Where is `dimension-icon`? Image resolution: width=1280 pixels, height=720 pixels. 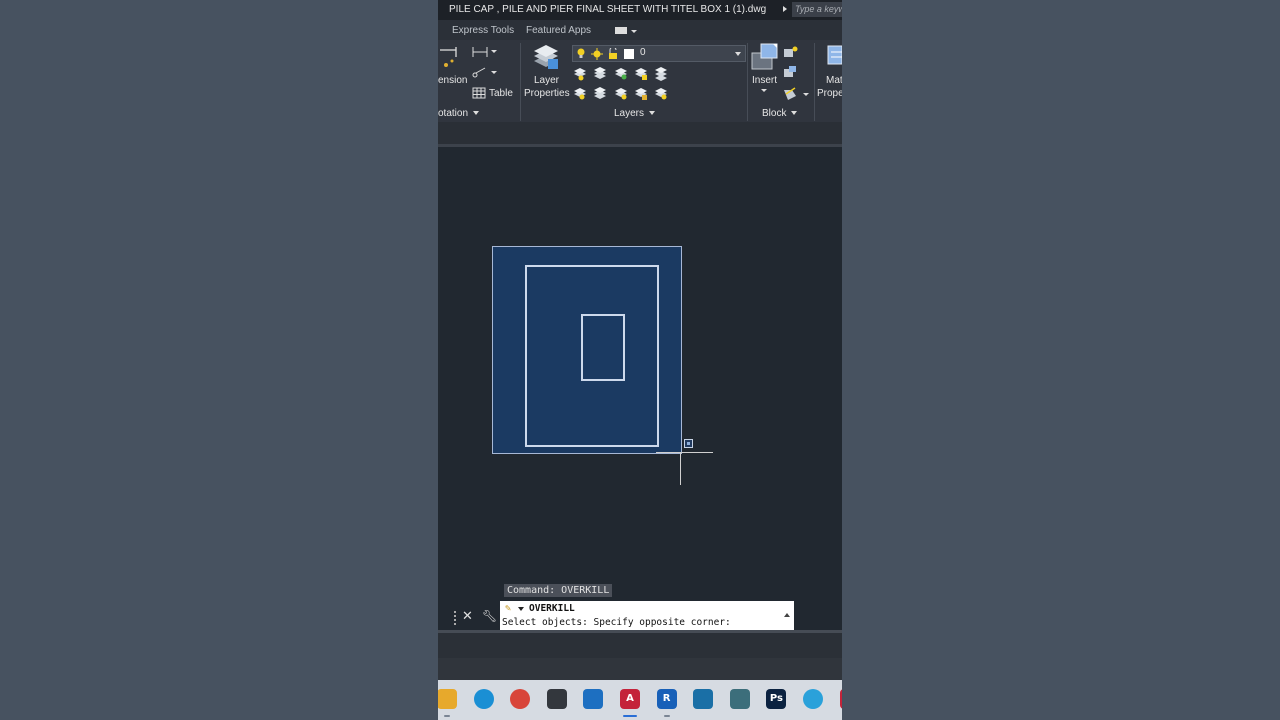 dimension-icon is located at coordinates (449, 58).